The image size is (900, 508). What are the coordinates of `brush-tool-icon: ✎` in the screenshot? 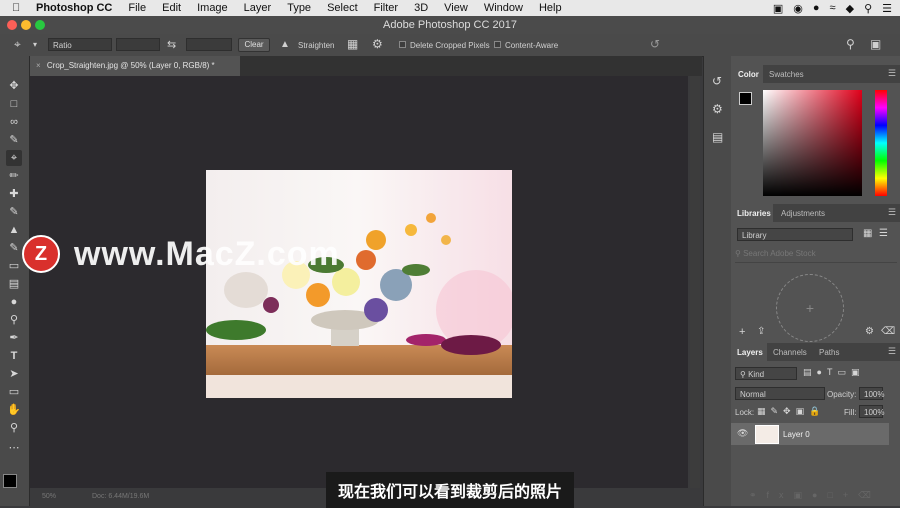 It's located at (14, 212).